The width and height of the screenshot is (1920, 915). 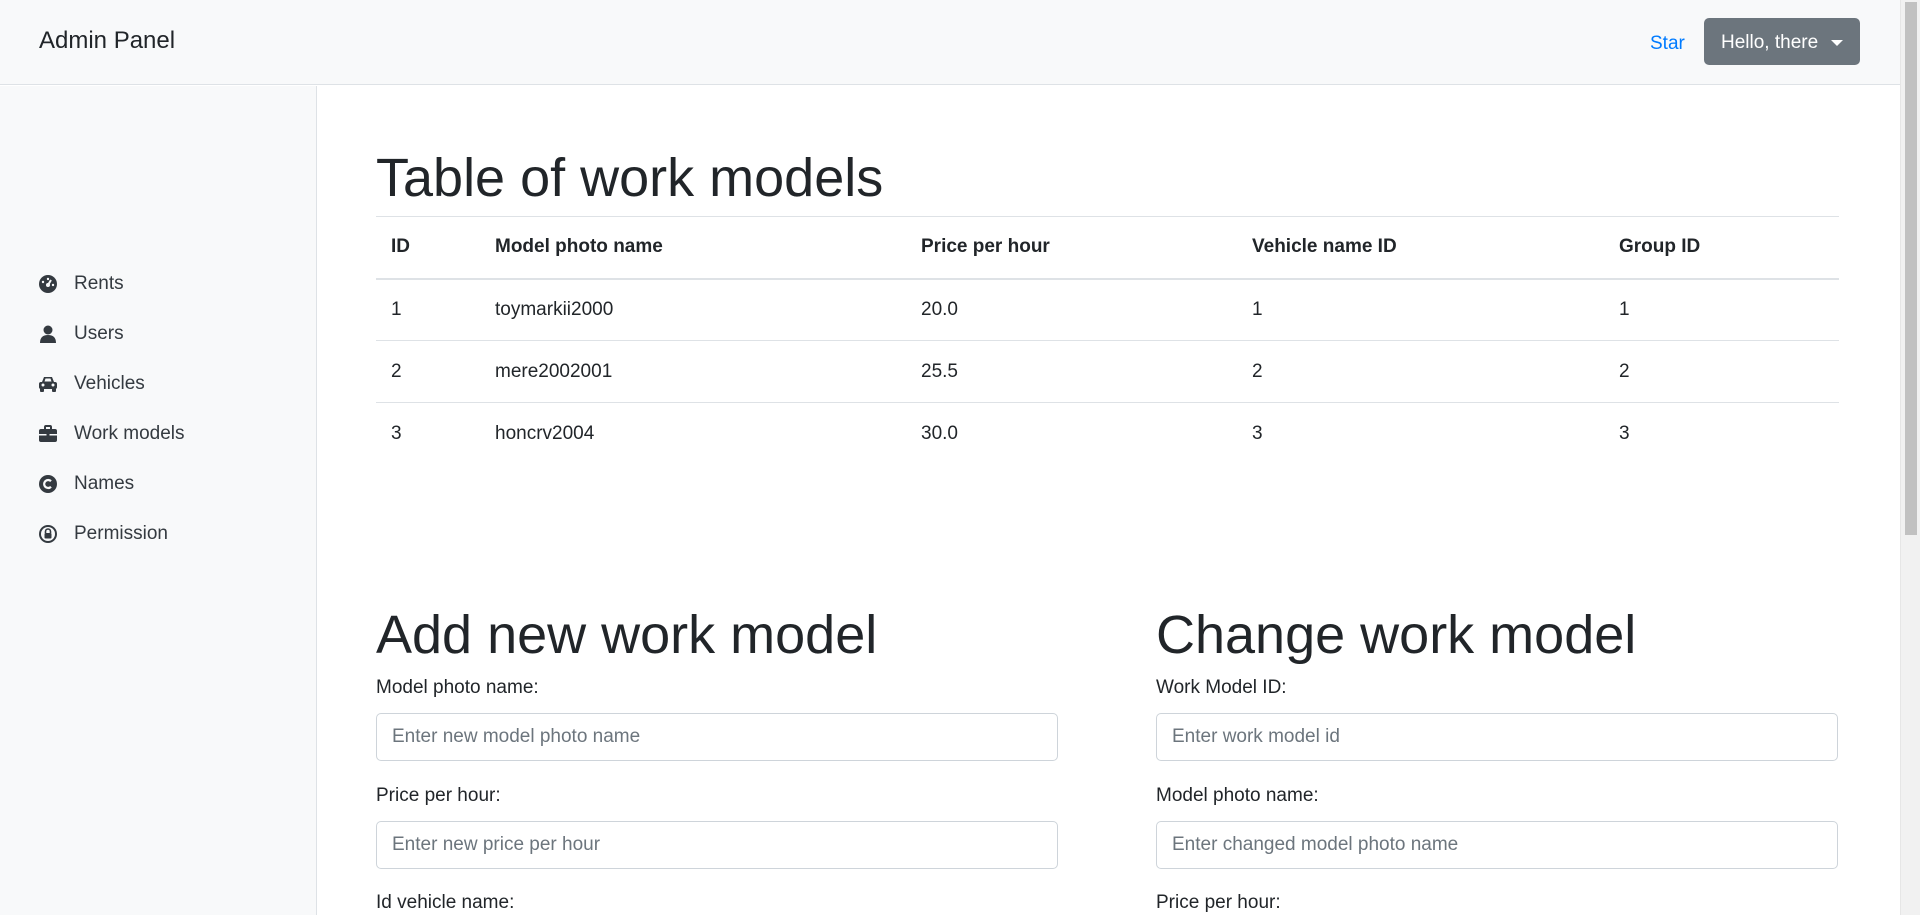 I want to click on user-menu-label: Hello, there, so click(x=1770, y=42).